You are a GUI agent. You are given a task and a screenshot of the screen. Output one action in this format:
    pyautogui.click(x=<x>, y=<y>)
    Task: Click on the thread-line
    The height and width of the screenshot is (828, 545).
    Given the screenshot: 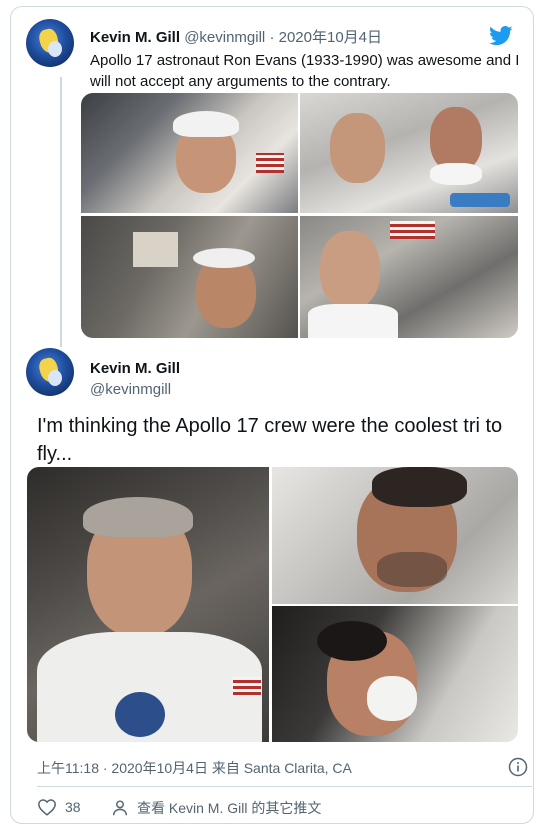 What is the action you would take?
    pyautogui.click(x=61, y=212)
    